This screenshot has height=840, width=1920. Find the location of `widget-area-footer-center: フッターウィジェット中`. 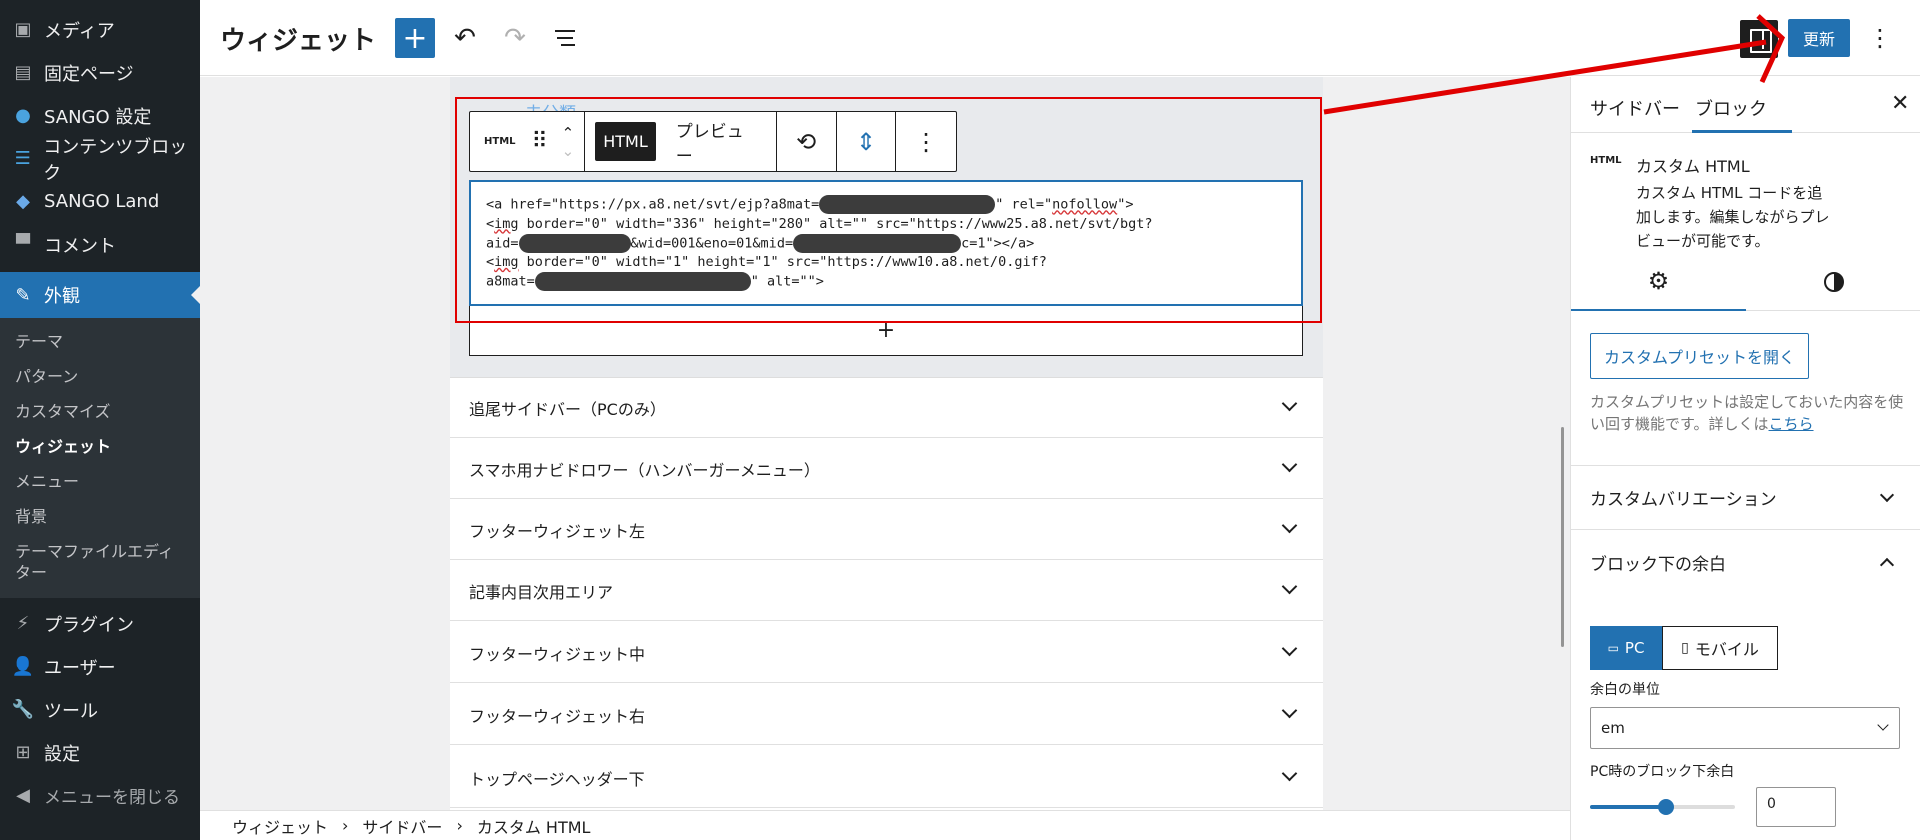

widget-area-footer-center: フッターウィジェット中 is located at coordinates (886, 653).